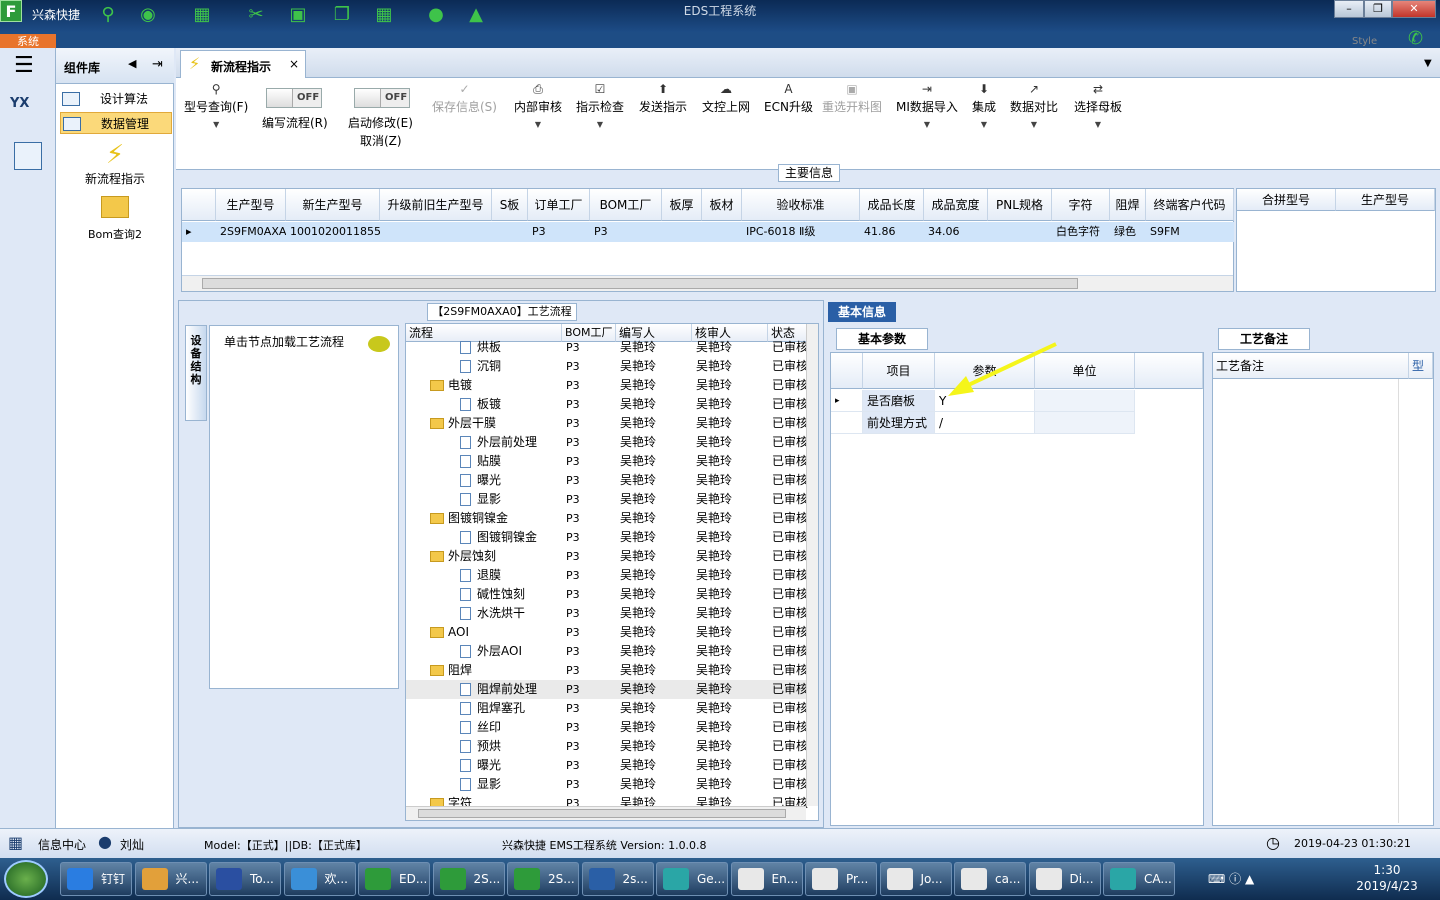 This screenshot has width=1440, height=900. What do you see at coordinates (626, 205) in the screenshot?
I see `column-header: BOM工厂` at bounding box center [626, 205].